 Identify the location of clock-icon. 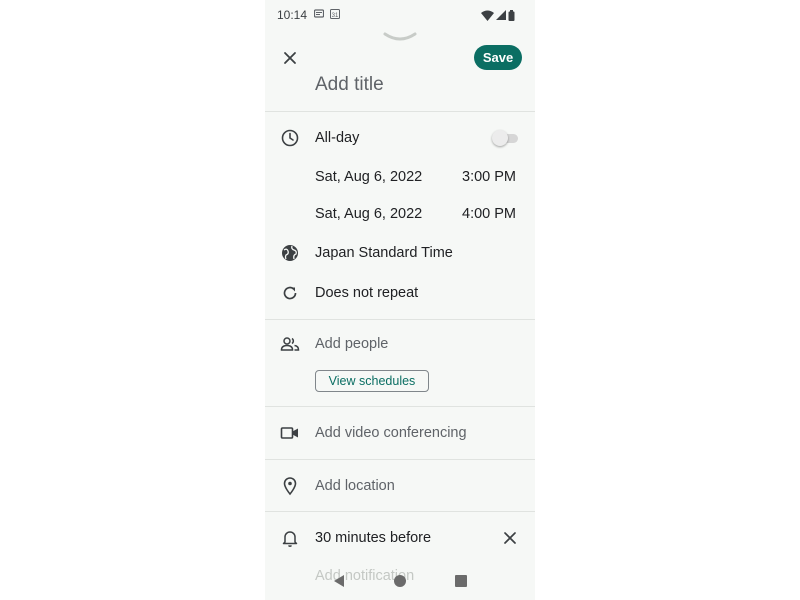
(290, 138).